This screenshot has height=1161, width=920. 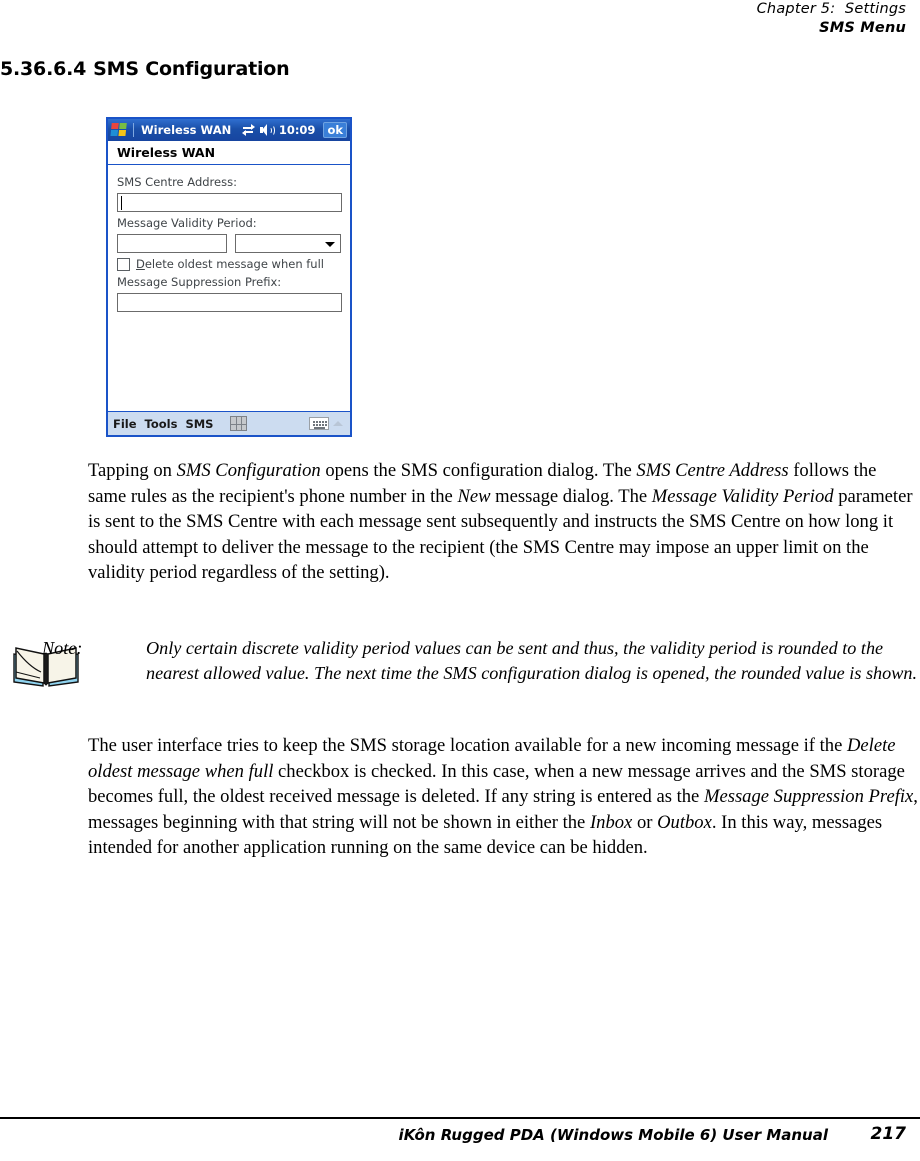 What do you see at coordinates (182, 130) in the screenshot?
I see `pda-app-title: Wireless WAN` at bounding box center [182, 130].